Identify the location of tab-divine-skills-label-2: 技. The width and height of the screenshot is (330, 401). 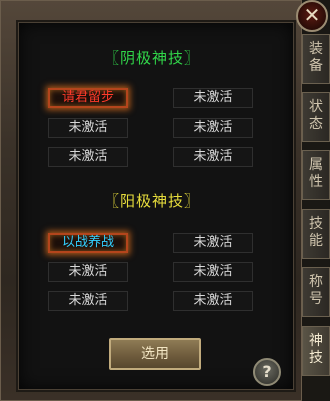
(316, 358).